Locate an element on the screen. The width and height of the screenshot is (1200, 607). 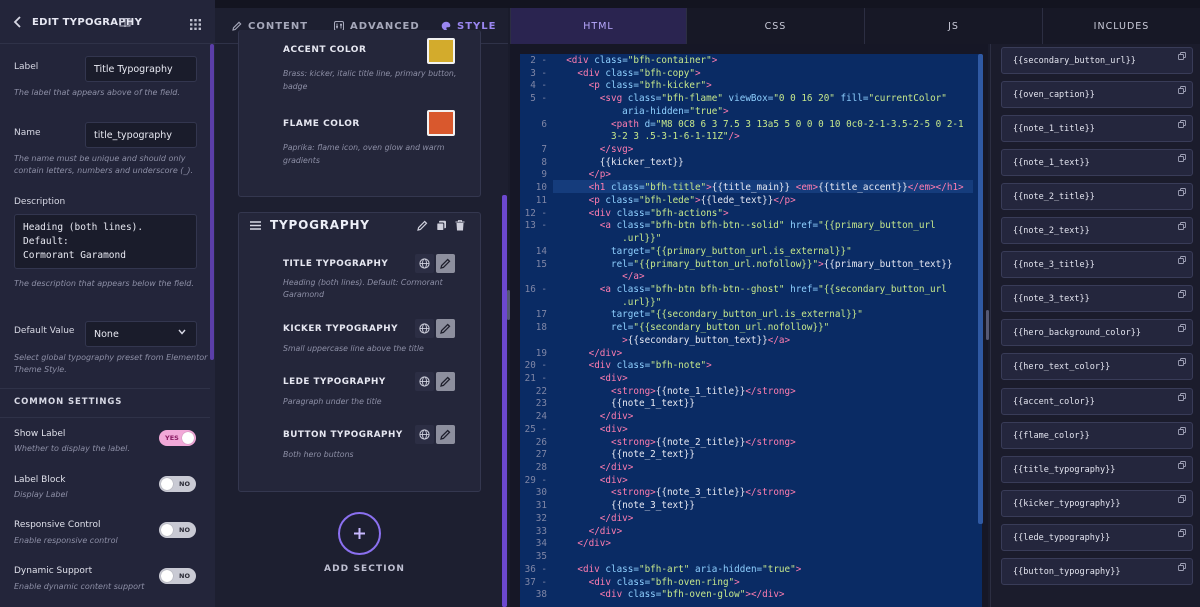
include-variable: {{note_3_text}} is located at coordinates (1097, 299).